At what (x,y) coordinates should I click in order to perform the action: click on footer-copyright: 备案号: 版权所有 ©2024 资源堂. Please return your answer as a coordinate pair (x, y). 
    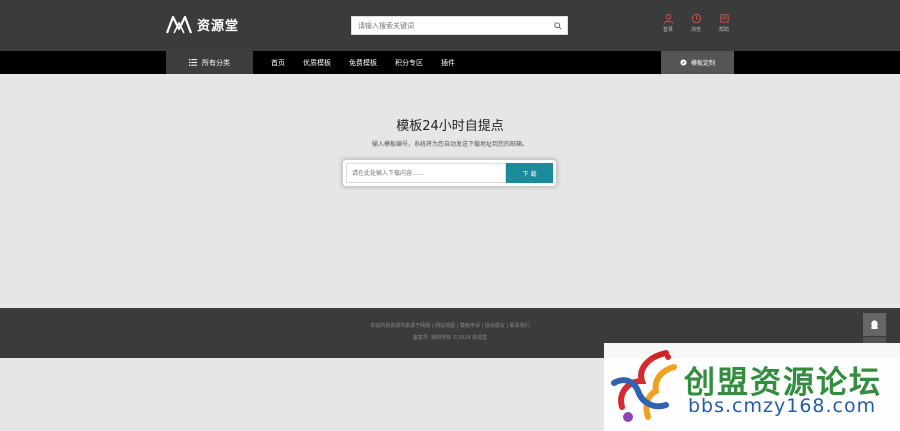
    Looking at the image, I should click on (450, 338).